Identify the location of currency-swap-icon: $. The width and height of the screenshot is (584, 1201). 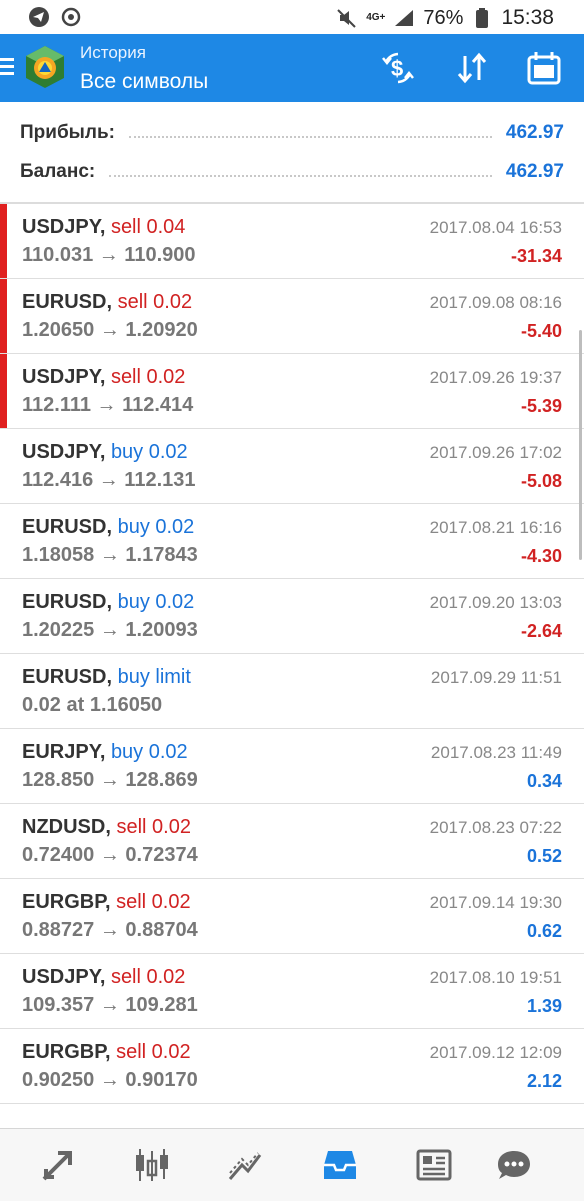
(398, 68).